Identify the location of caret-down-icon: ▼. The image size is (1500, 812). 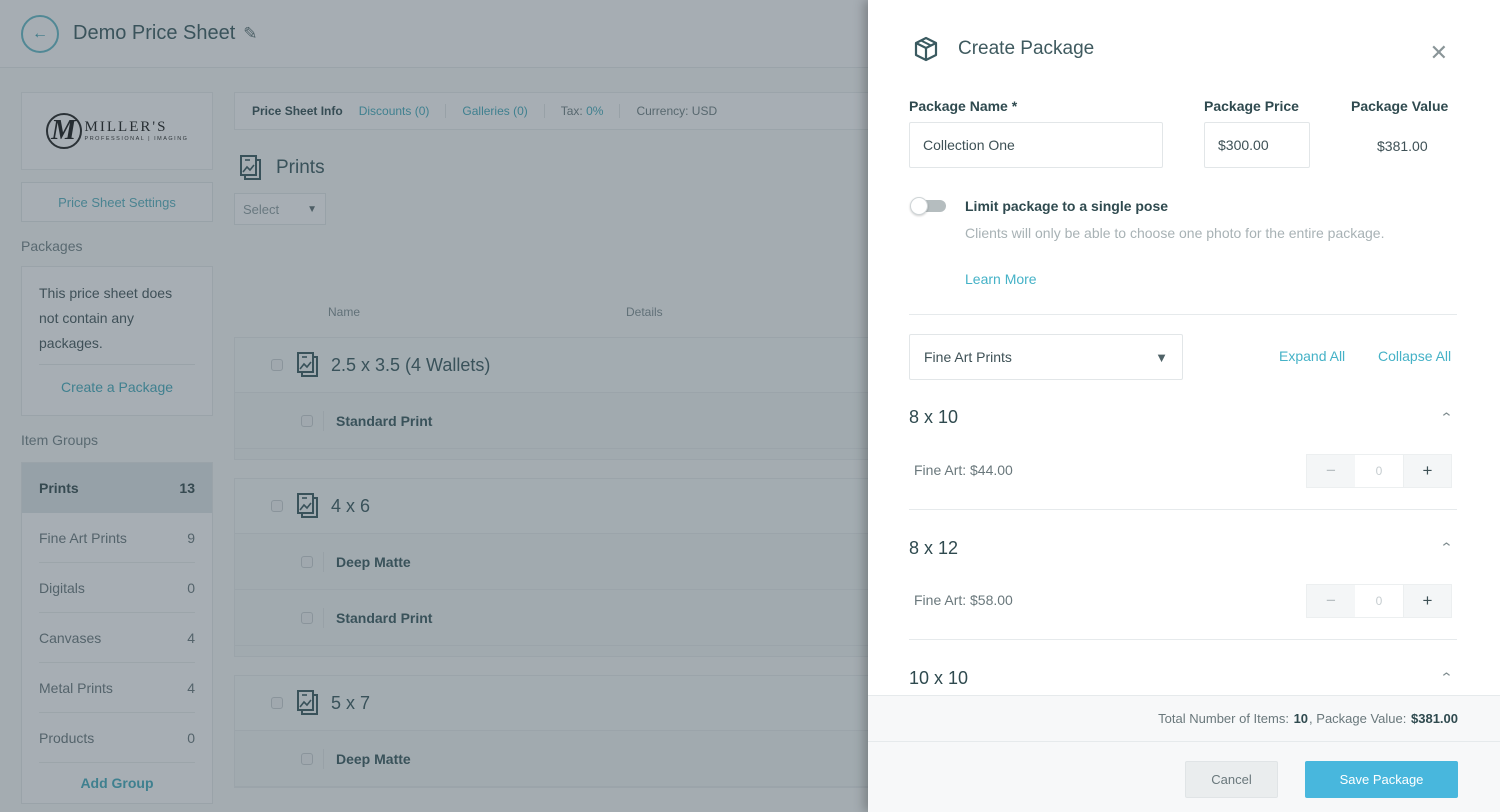
(1161, 357).